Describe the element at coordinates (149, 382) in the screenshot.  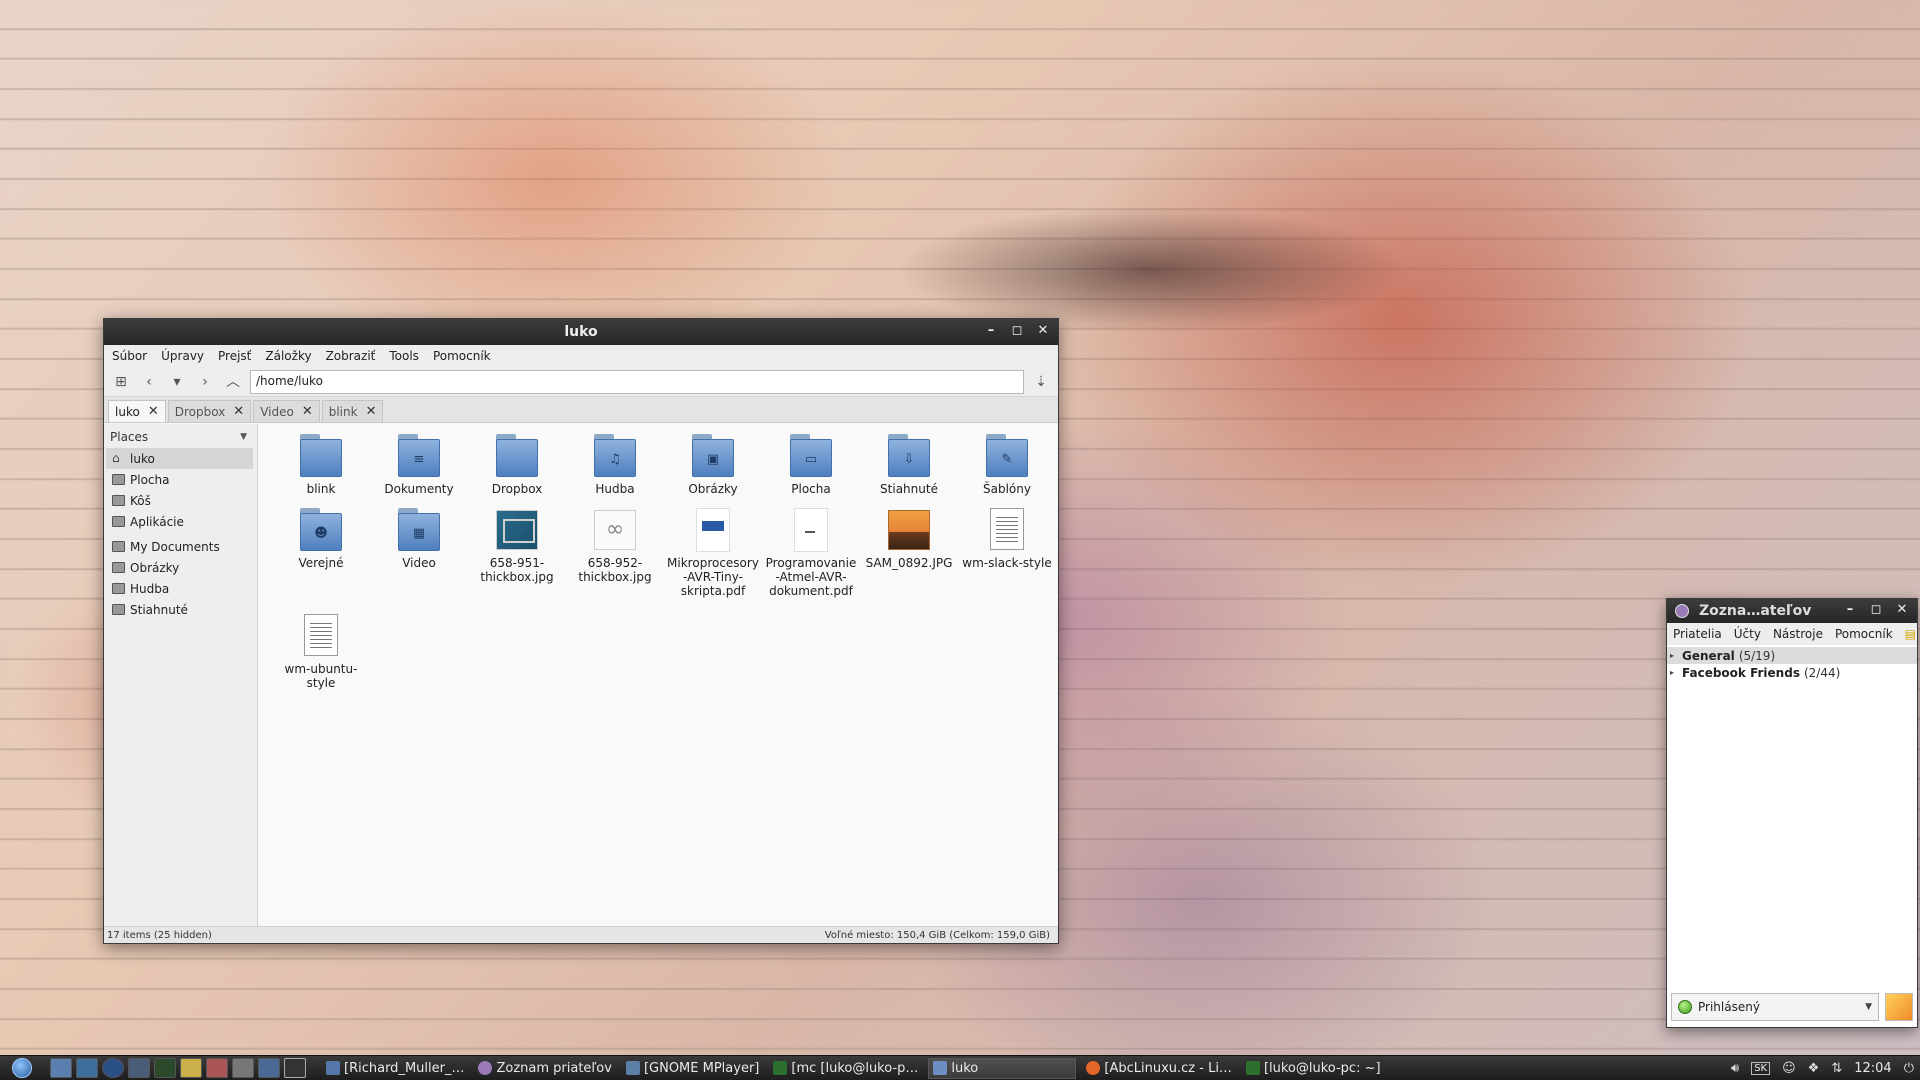
I see `back-icon: ‹` at that location.